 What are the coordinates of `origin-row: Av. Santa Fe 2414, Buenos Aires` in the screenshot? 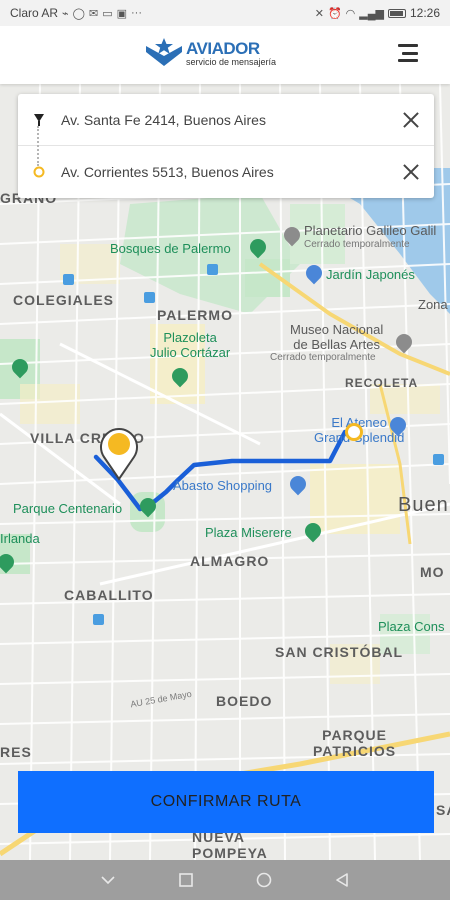 It's located at (226, 120).